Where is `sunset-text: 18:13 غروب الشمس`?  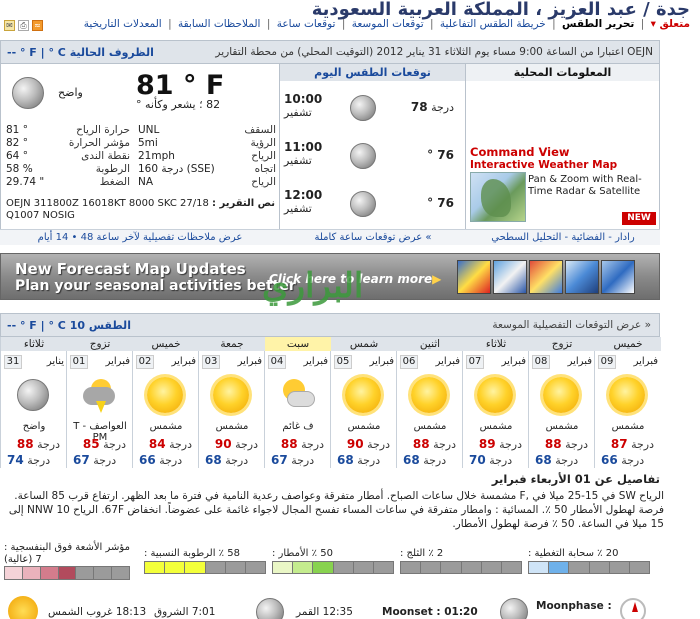 sunset-text: 18:13 غروب الشمس is located at coordinates (97, 612).